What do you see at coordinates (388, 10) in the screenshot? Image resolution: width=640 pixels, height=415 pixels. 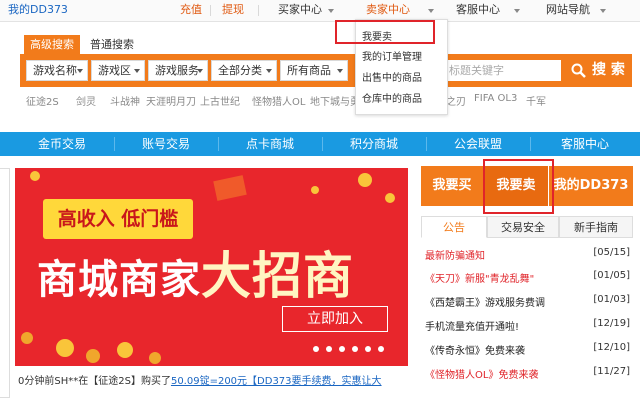 I see `seller-center-menu: 卖家中心` at bounding box center [388, 10].